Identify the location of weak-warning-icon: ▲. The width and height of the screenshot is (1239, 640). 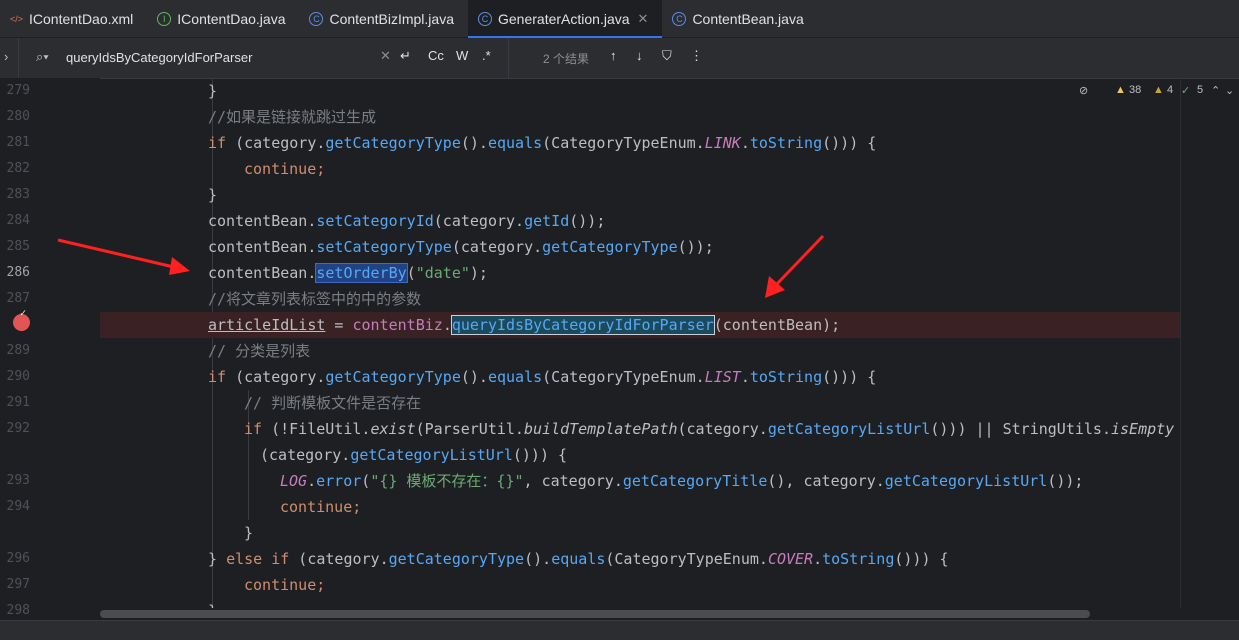
(1158, 90).